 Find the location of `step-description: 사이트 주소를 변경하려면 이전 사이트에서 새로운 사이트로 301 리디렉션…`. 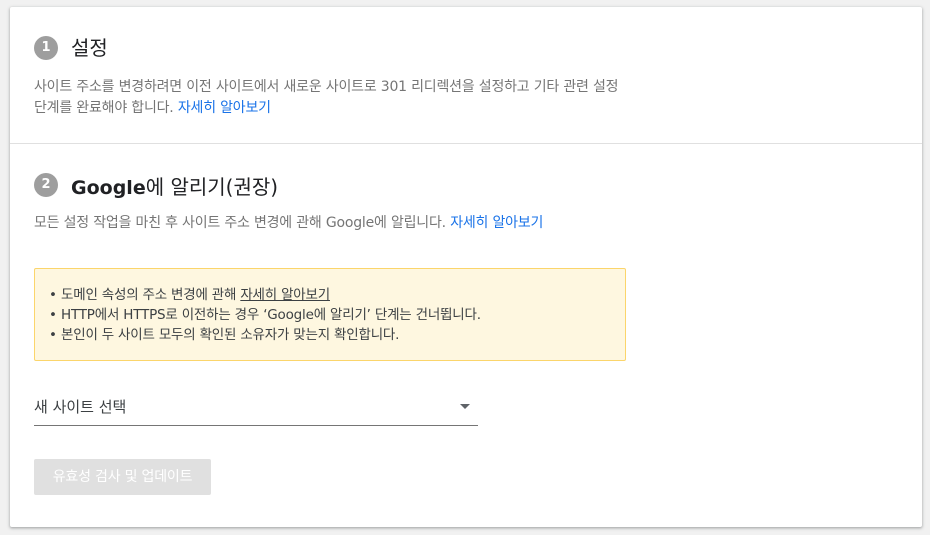

step-description: 사이트 주소를 변경하려면 이전 사이트에서 새로운 사이트로 301 리디렉션… is located at coordinates (334, 98).